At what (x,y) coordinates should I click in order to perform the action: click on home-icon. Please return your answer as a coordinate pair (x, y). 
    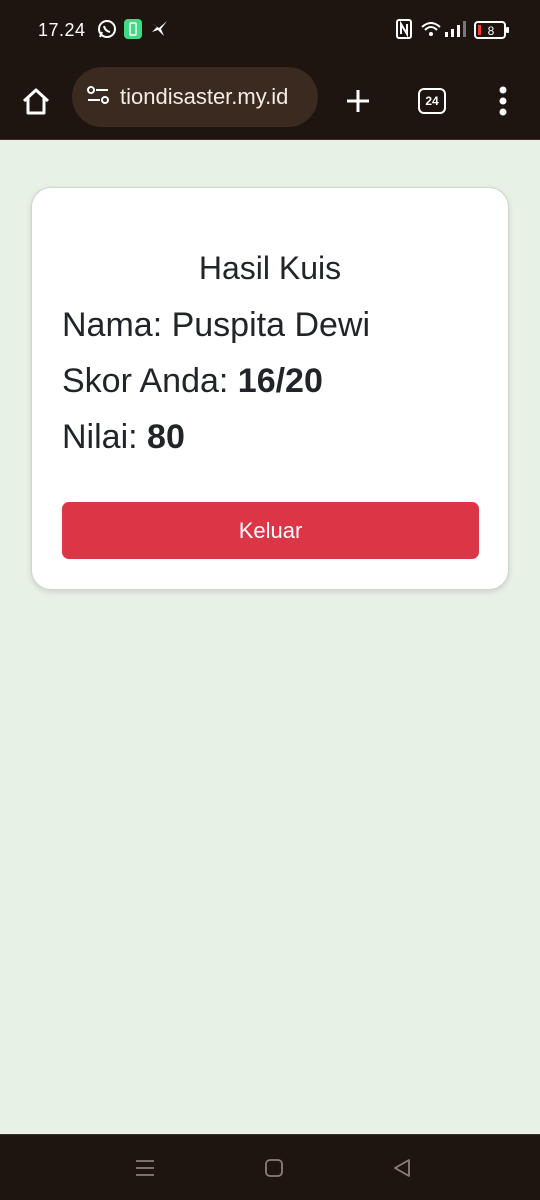
    Looking at the image, I should click on (36, 101).